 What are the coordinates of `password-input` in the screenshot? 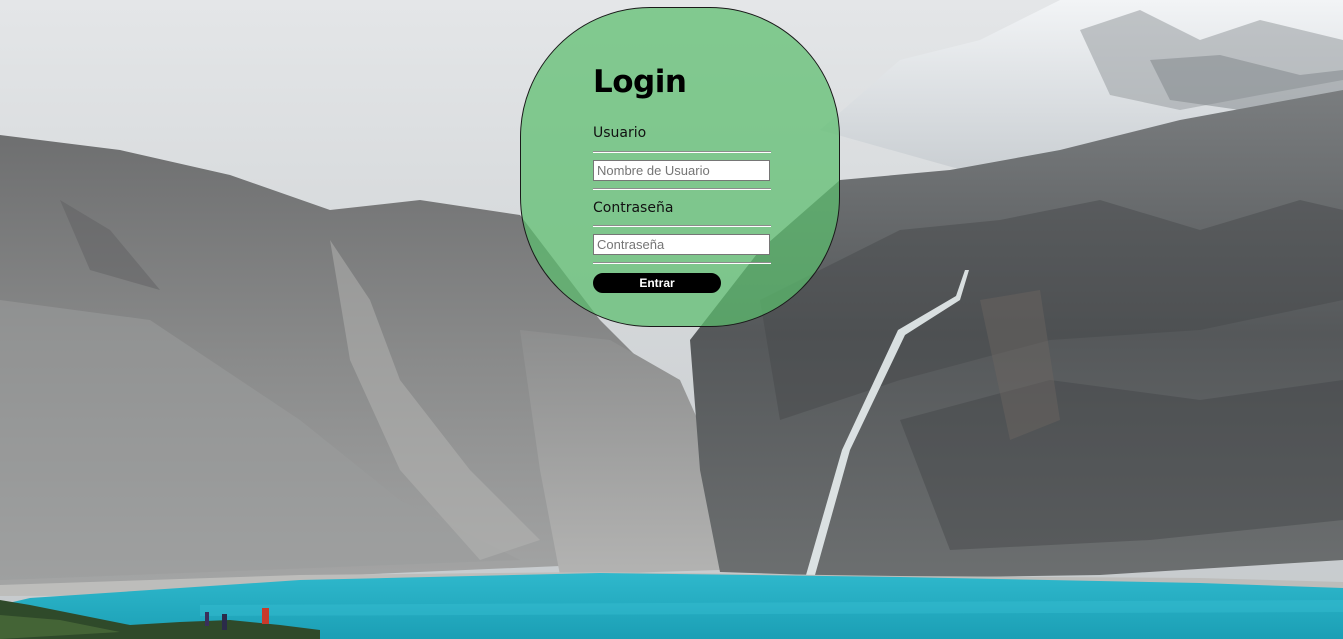 It's located at (681, 244).